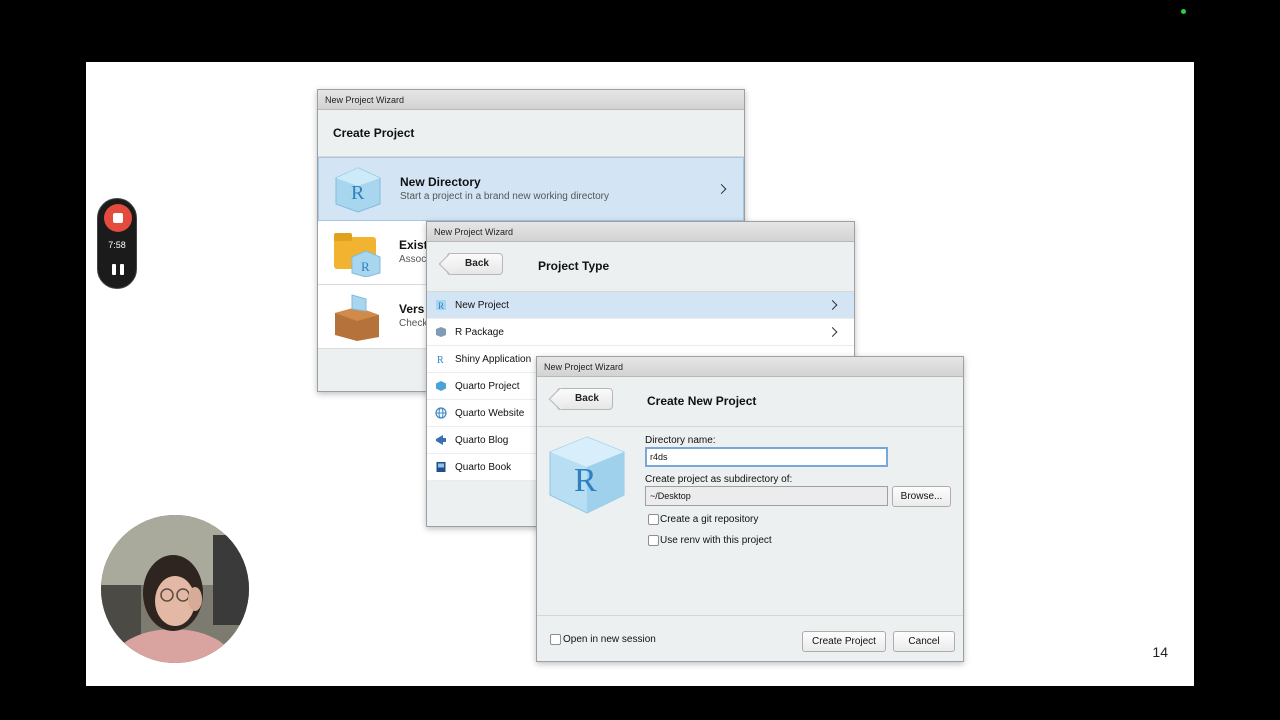 Image resolution: width=1280 pixels, height=720 pixels. I want to click on project-type-label: Quarto Blog, so click(482, 440).